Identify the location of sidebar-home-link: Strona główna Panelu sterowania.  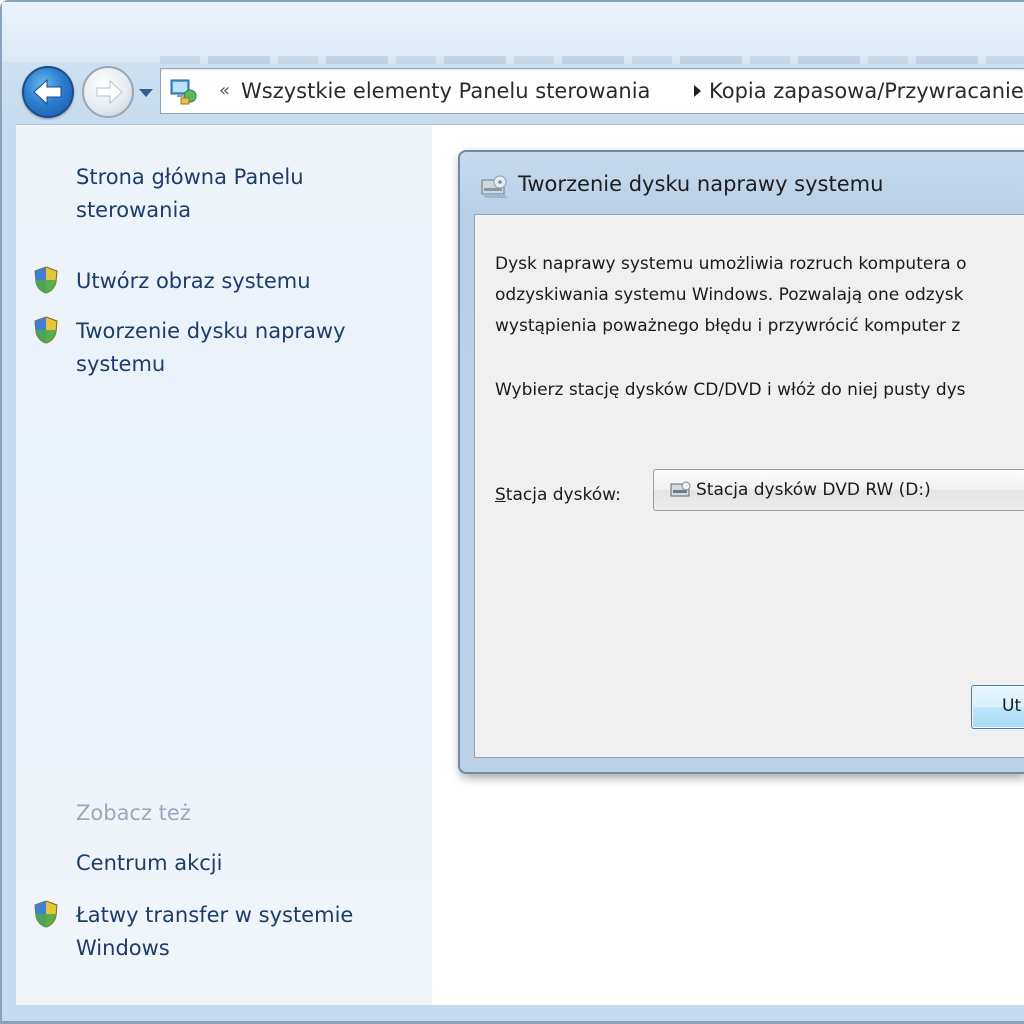
(246, 194).